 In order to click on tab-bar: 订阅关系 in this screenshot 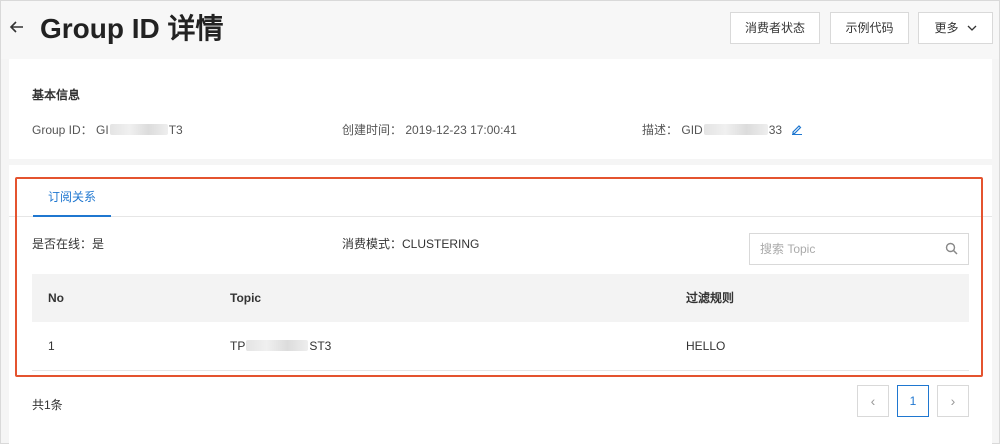, I will do `click(500, 191)`.